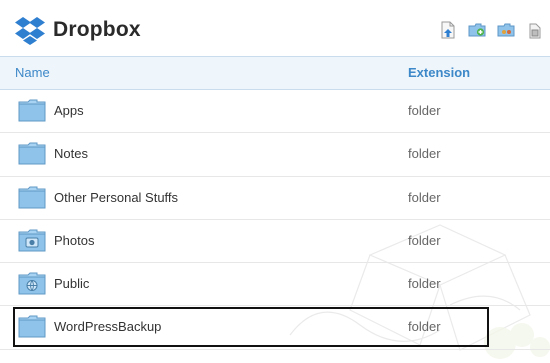 The height and width of the screenshot is (363, 550). I want to click on dropbox-logo-icon, so click(30, 31).